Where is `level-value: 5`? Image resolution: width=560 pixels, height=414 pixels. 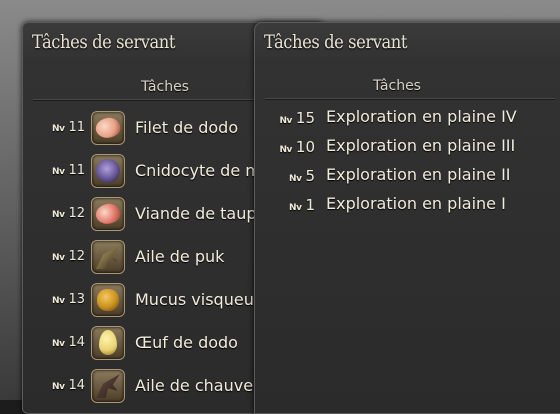 level-value: 5 is located at coordinates (310, 176).